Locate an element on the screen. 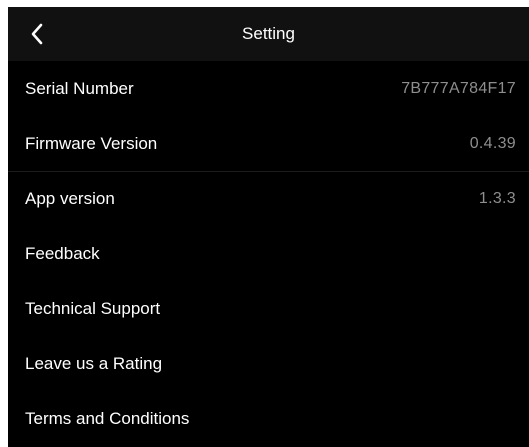  serial-number-label: Serial Number is located at coordinates (79, 88).